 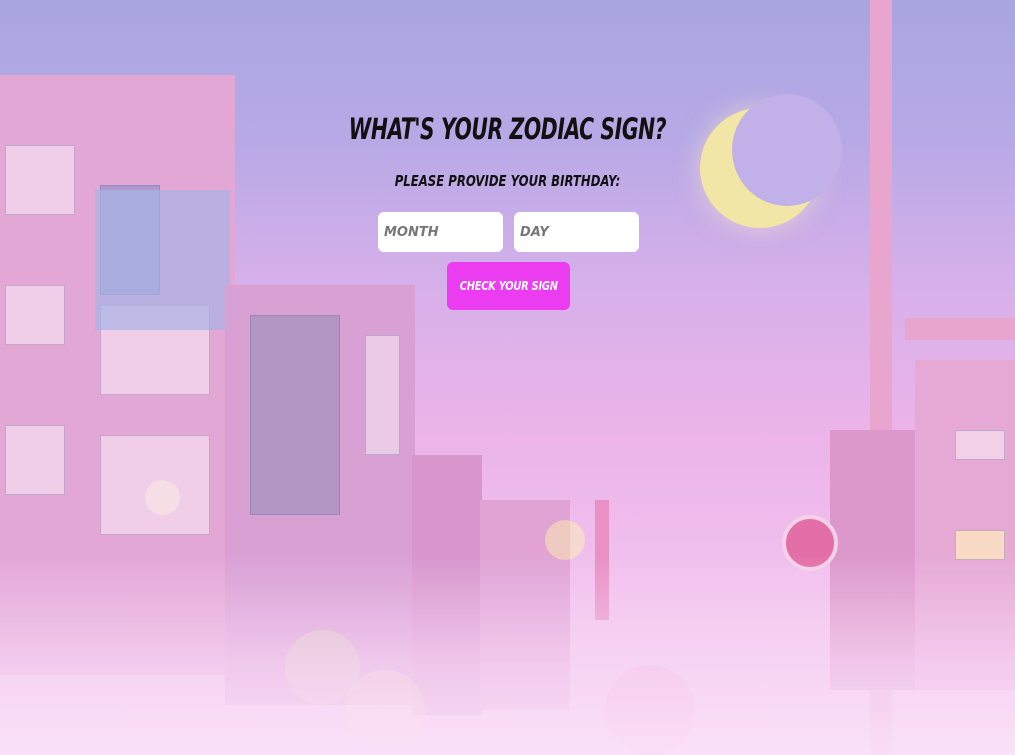 What do you see at coordinates (576, 232) in the screenshot?
I see `day-input: Day` at bounding box center [576, 232].